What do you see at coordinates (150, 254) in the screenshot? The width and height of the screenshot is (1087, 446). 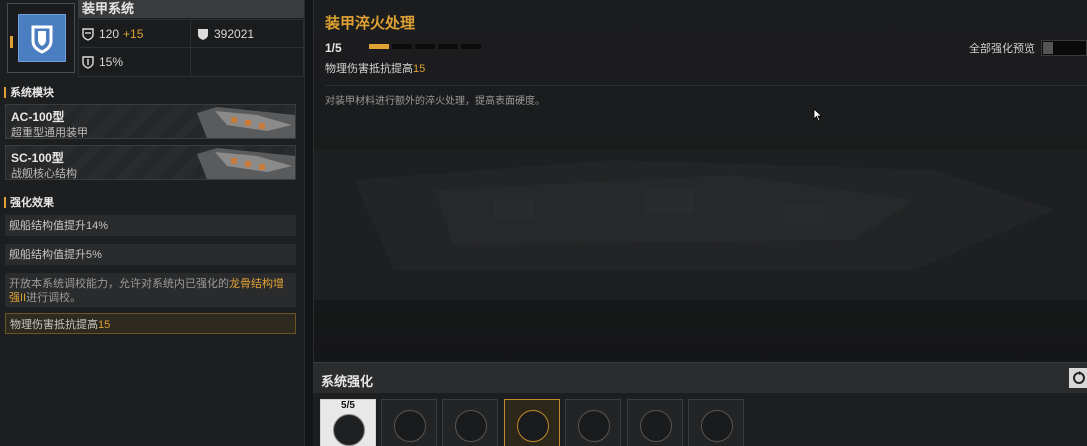 I see `effect-item: 舰船结构值提升5%` at bounding box center [150, 254].